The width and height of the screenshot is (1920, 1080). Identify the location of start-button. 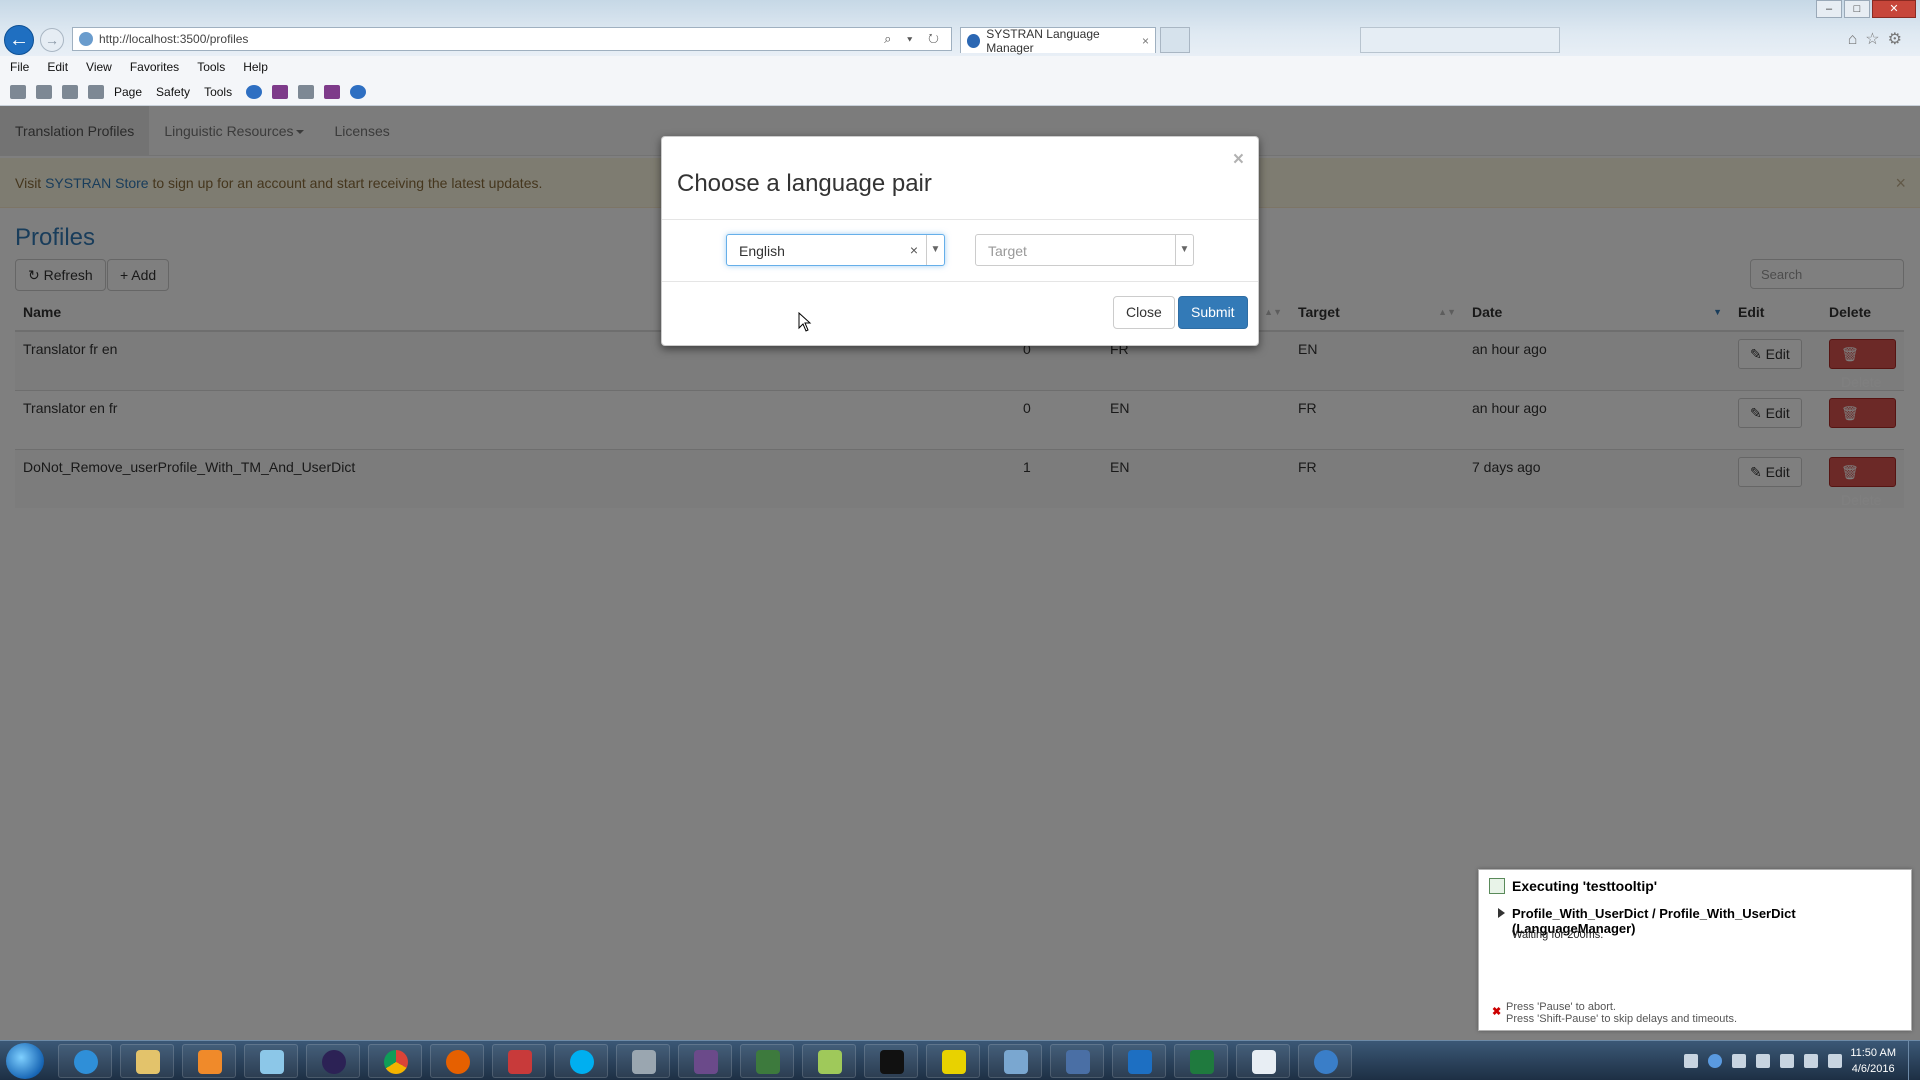
(25, 1061).